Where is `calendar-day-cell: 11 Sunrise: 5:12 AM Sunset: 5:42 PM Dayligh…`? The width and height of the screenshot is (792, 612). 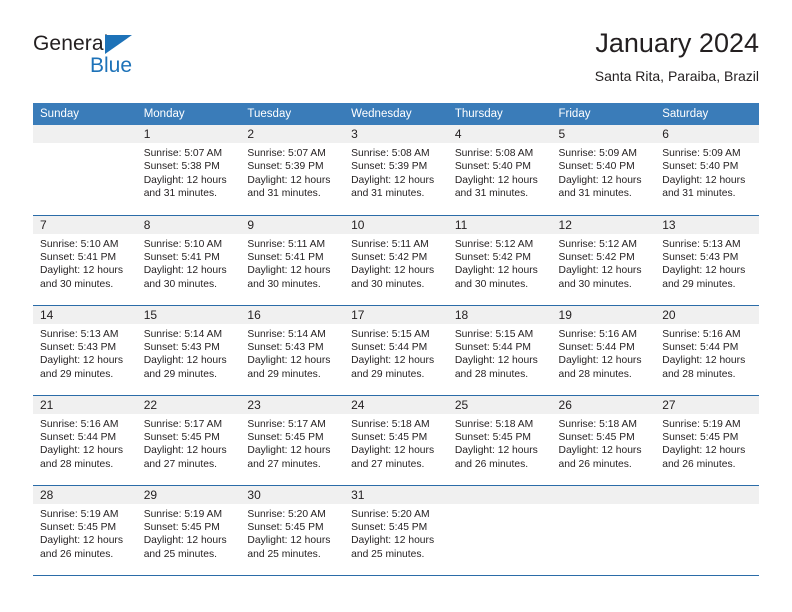 calendar-day-cell: 11 Sunrise: 5:12 AM Sunset: 5:42 PM Dayligh… is located at coordinates (499, 260).